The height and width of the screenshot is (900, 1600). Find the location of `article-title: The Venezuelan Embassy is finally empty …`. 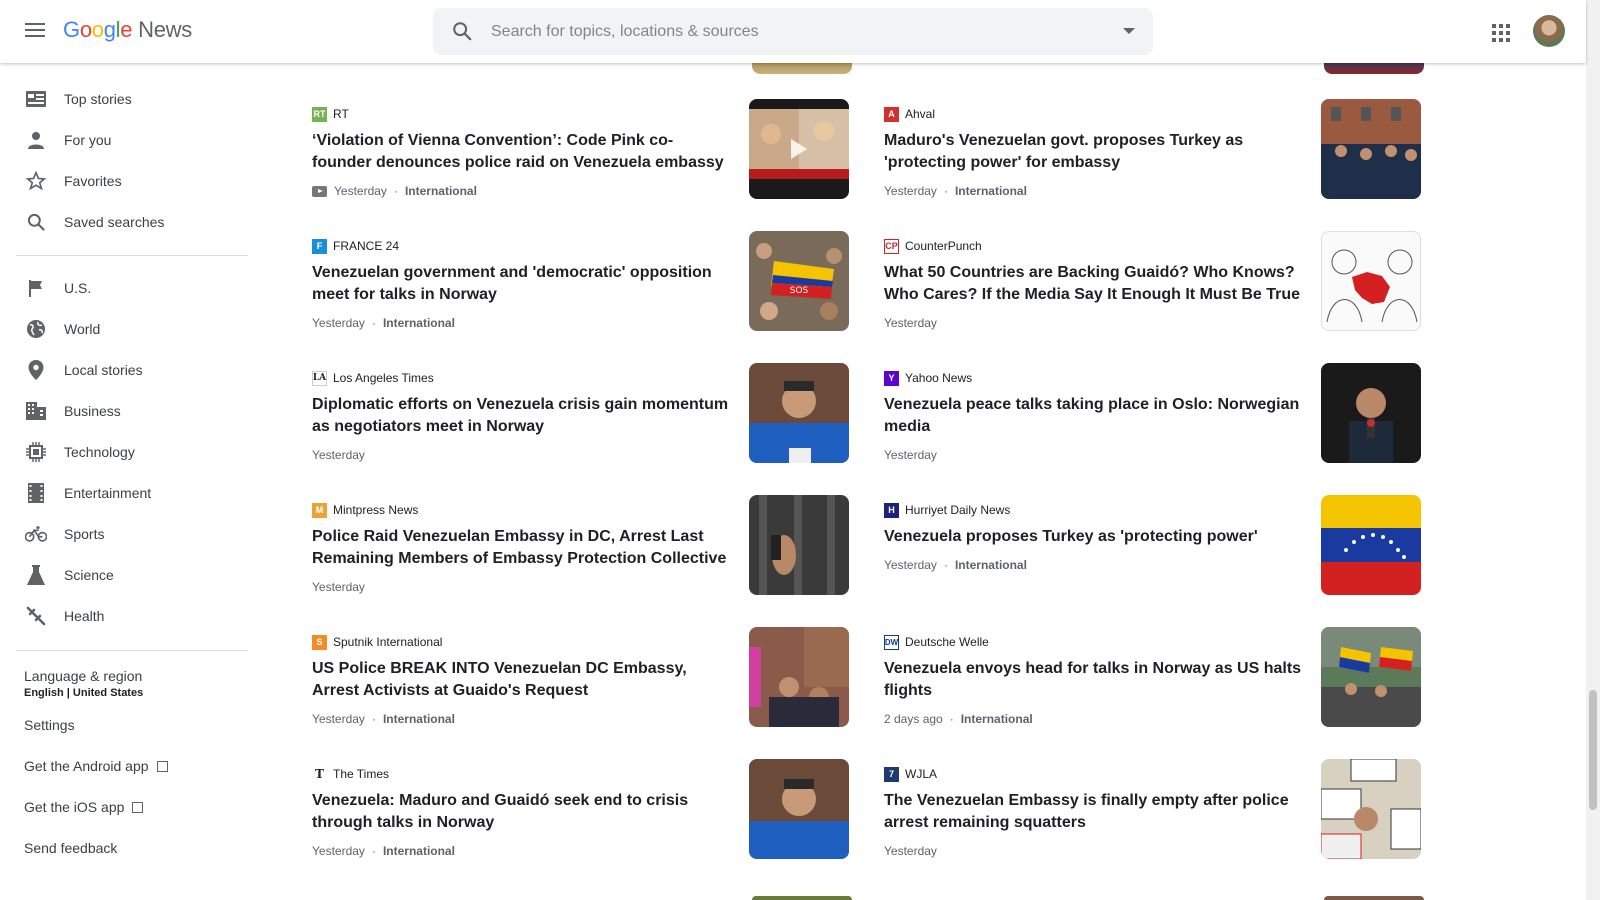

article-title: The Venezuelan Embassy is finally empty … is located at coordinates (1094, 812).